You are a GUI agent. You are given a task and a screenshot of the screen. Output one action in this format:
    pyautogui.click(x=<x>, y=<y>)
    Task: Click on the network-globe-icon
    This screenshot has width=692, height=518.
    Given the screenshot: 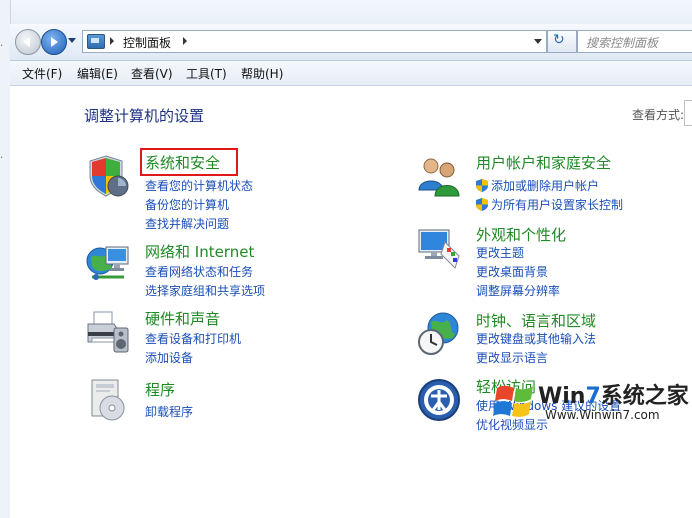 What is the action you would take?
    pyautogui.click(x=108, y=263)
    